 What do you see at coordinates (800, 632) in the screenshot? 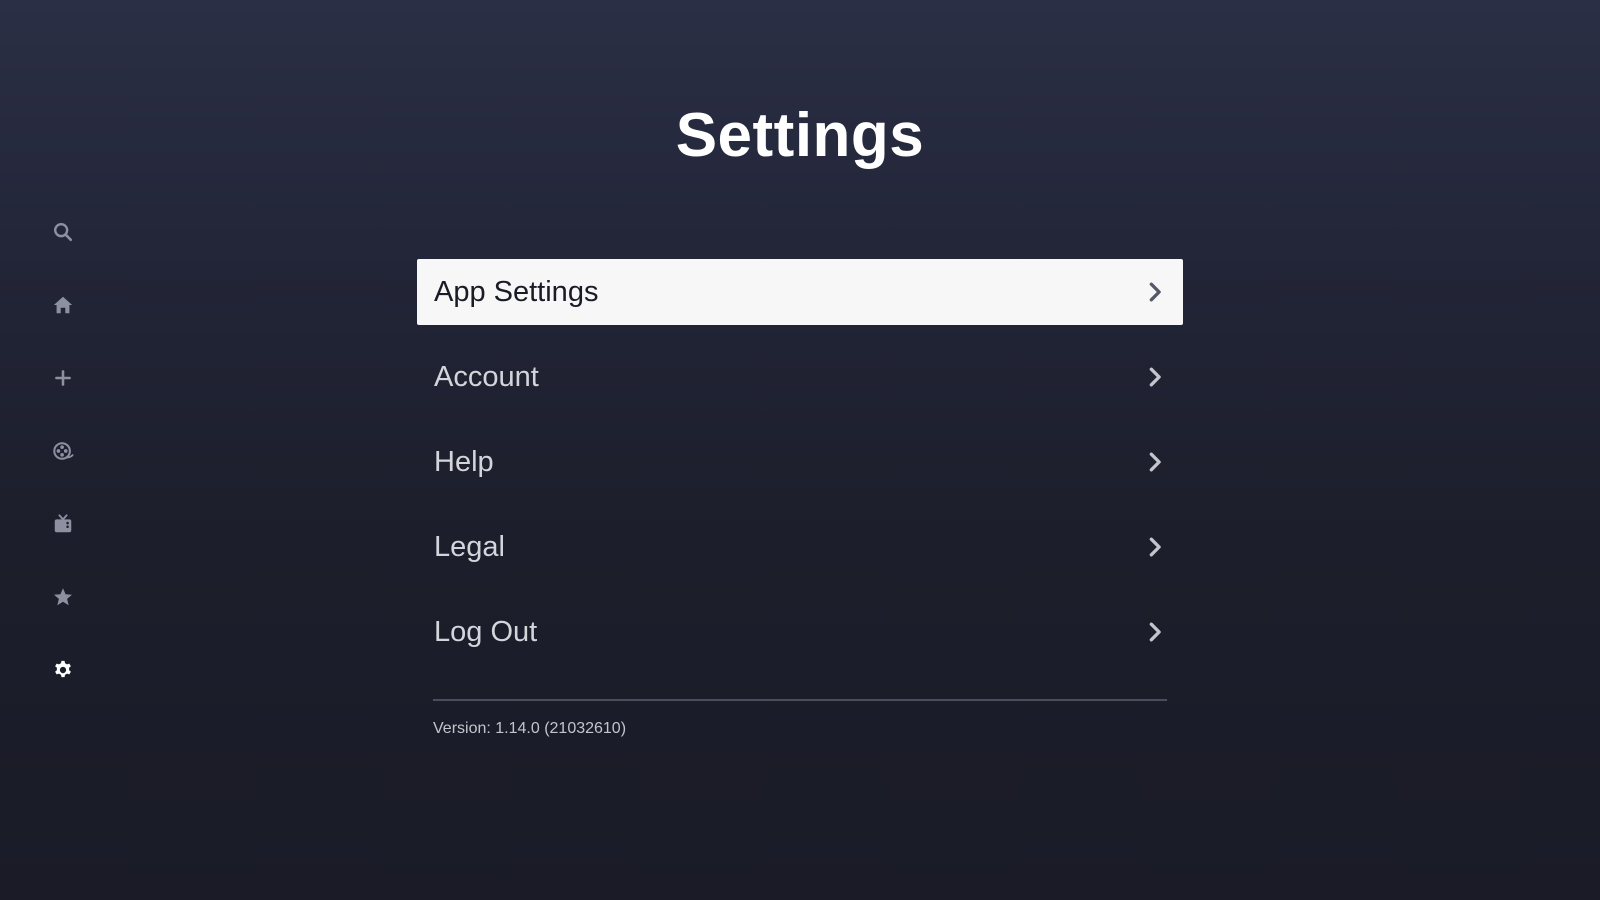
I see `menu-item-log-out: Log Out` at bounding box center [800, 632].